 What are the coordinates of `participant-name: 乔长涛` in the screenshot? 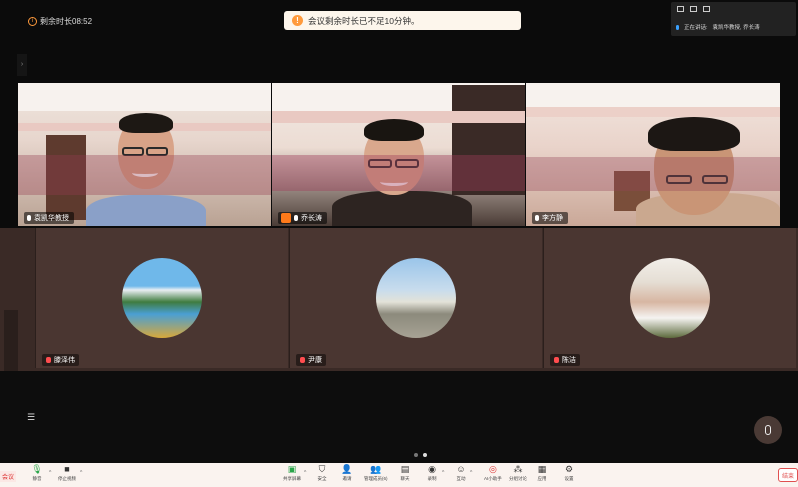 It's located at (311, 218).